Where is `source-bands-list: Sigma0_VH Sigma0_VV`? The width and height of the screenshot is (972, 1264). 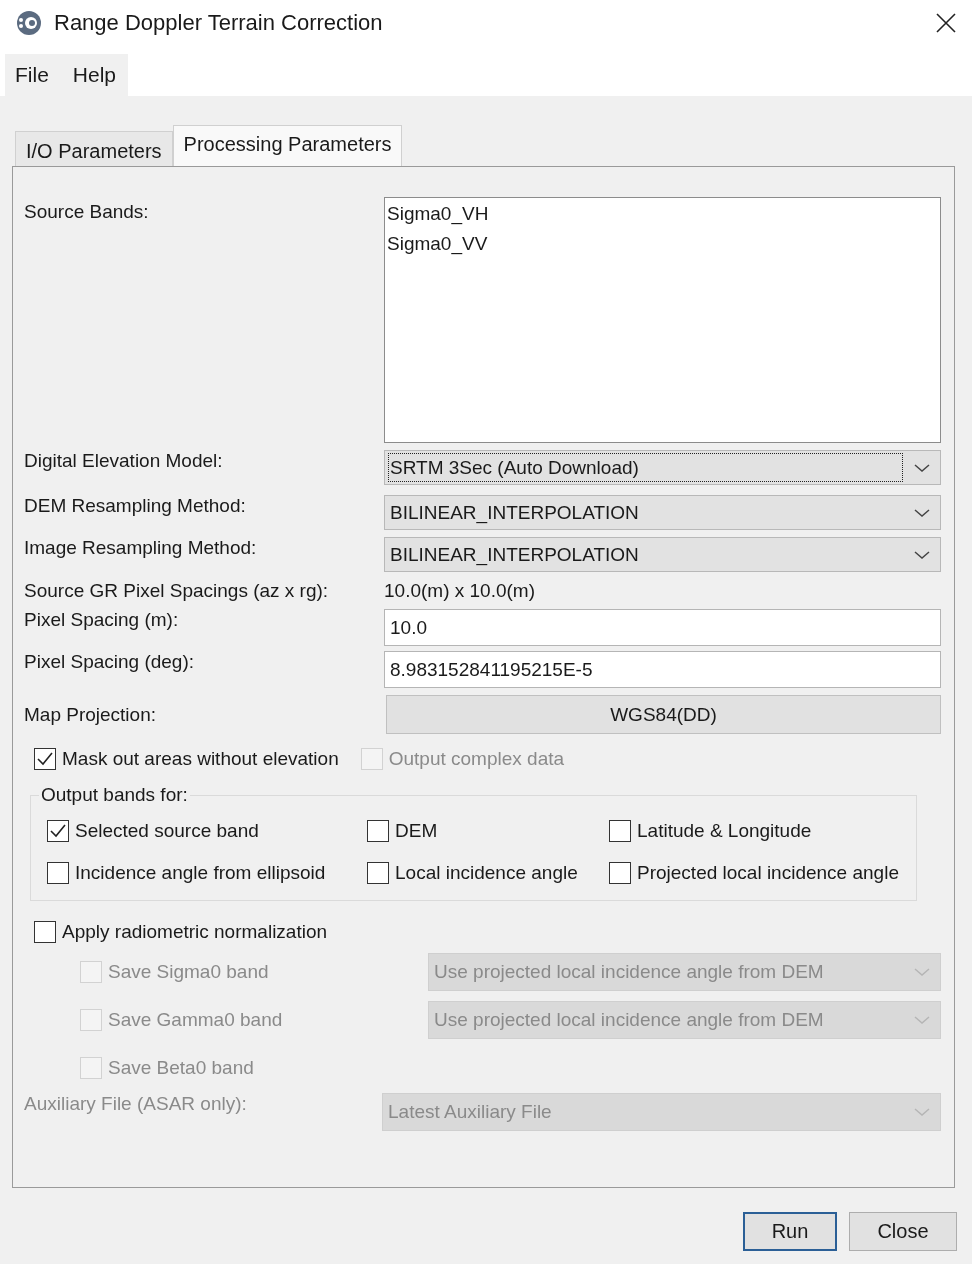 source-bands-list: Sigma0_VH Sigma0_VV is located at coordinates (662, 320).